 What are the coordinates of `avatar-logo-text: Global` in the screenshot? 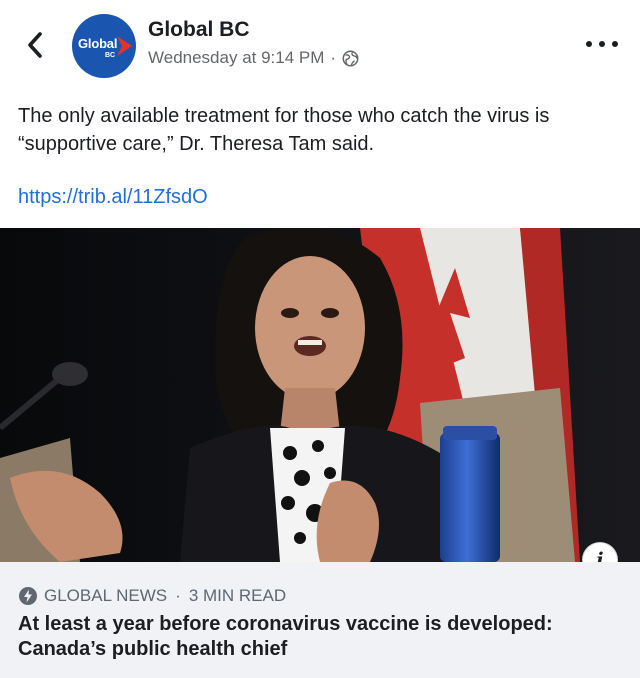 It's located at (98, 43).